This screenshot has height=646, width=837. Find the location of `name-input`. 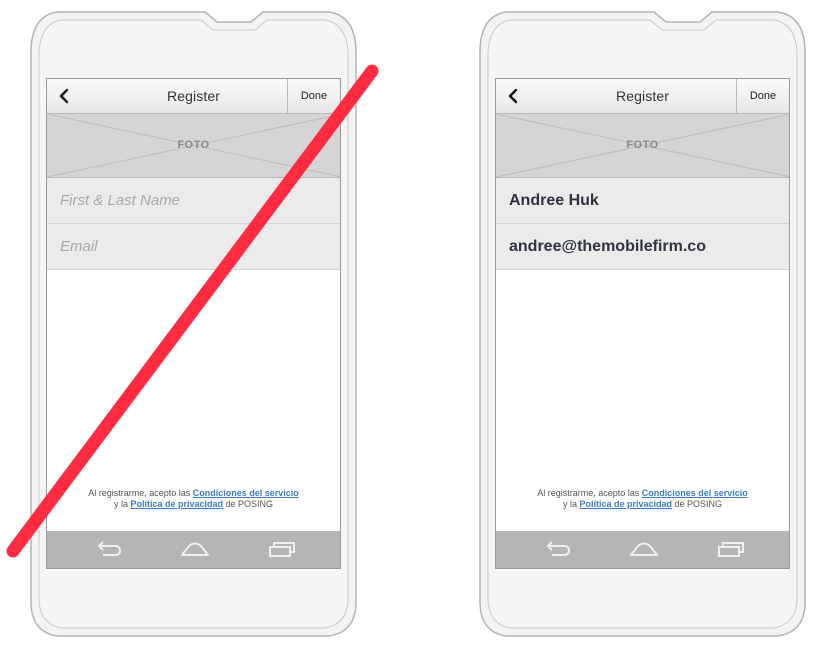

name-input is located at coordinates (200, 201).